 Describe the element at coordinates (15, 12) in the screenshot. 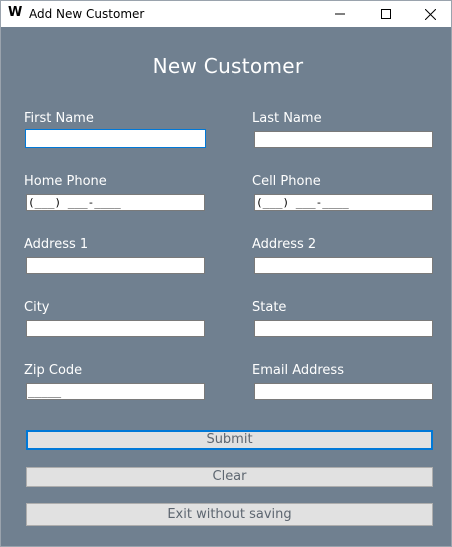

I see `app-logo-icon: W` at that location.